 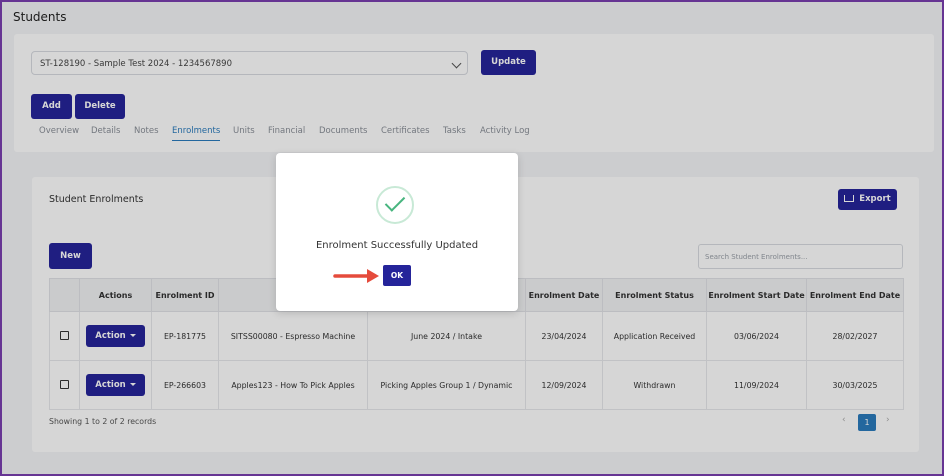 I want to click on dialog-message: Enrolment Successfully Updated, so click(x=397, y=245).